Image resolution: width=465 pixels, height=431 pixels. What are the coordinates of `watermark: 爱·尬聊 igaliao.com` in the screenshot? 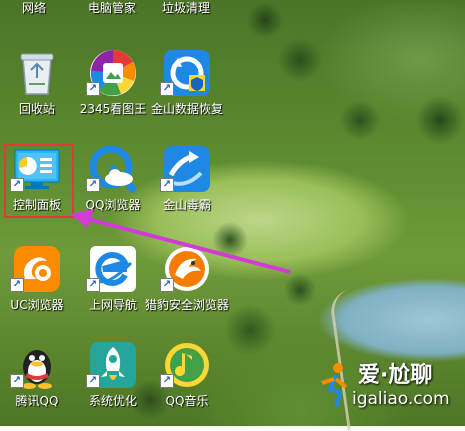 It's located at (388, 385).